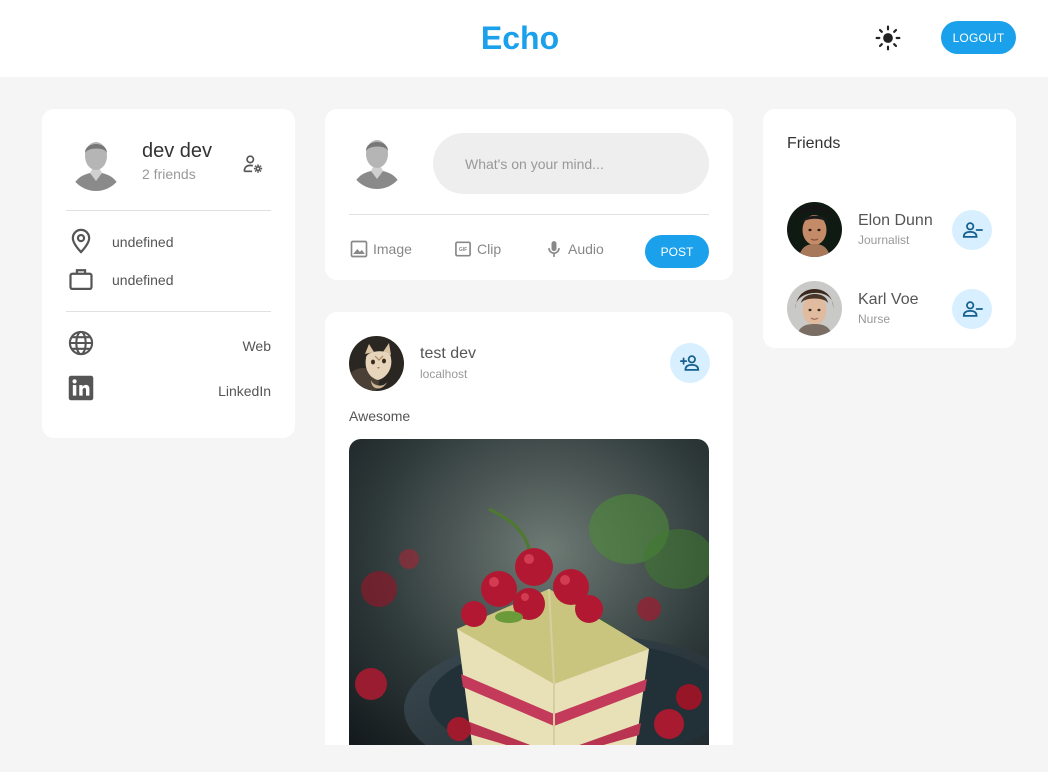 The height and width of the screenshot is (772, 1048). Describe the element at coordinates (81, 279) in the screenshot. I see `work-briefcase-icon` at that location.